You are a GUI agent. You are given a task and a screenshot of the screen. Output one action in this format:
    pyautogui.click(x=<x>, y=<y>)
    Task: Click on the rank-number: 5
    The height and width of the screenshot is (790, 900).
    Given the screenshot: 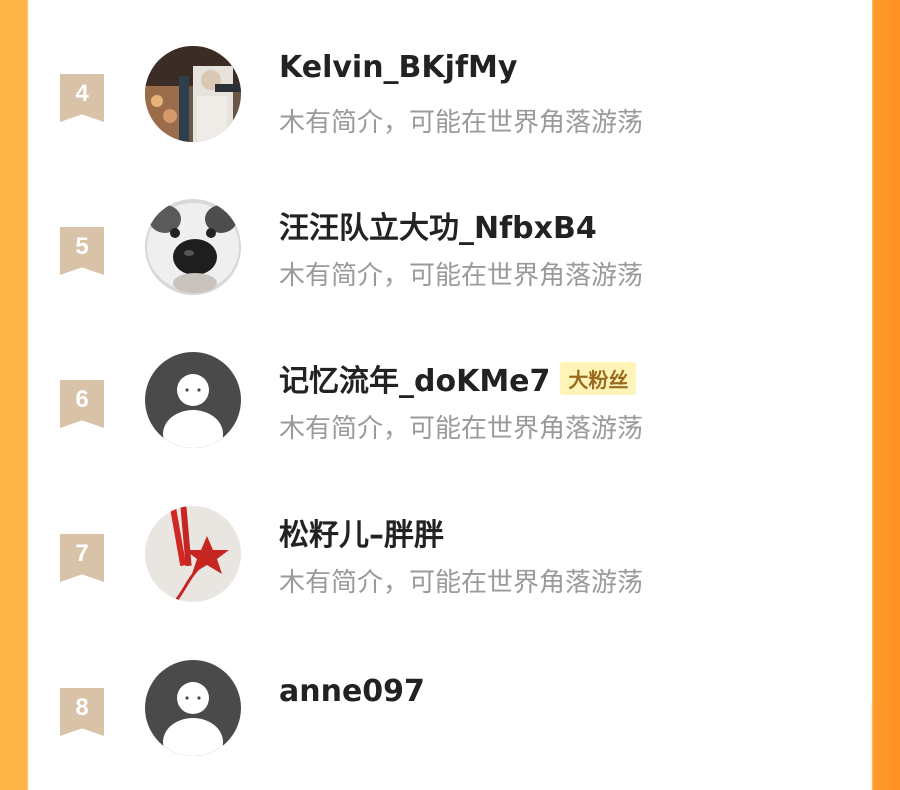 What is the action you would take?
    pyautogui.click(x=82, y=246)
    